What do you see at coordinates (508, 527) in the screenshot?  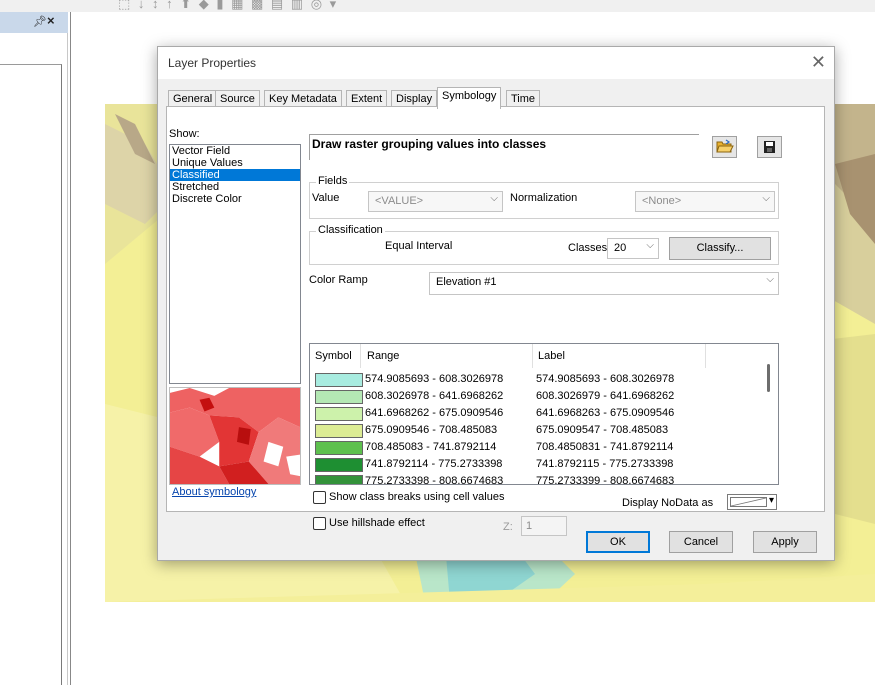 I see `z-factor-label: Z:` at bounding box center [508, 527].